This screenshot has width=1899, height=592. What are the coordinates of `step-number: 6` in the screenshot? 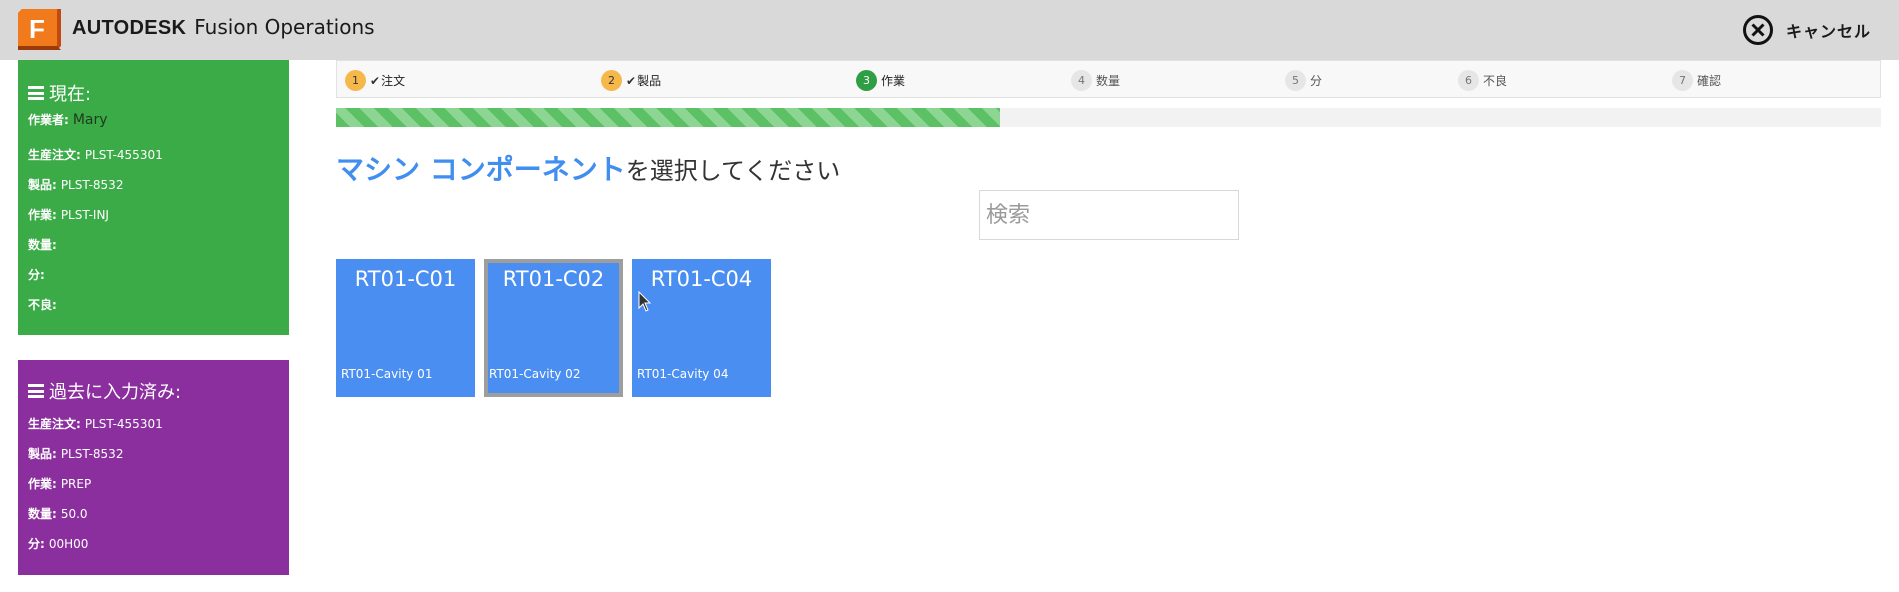 It's located at (1468, 80).